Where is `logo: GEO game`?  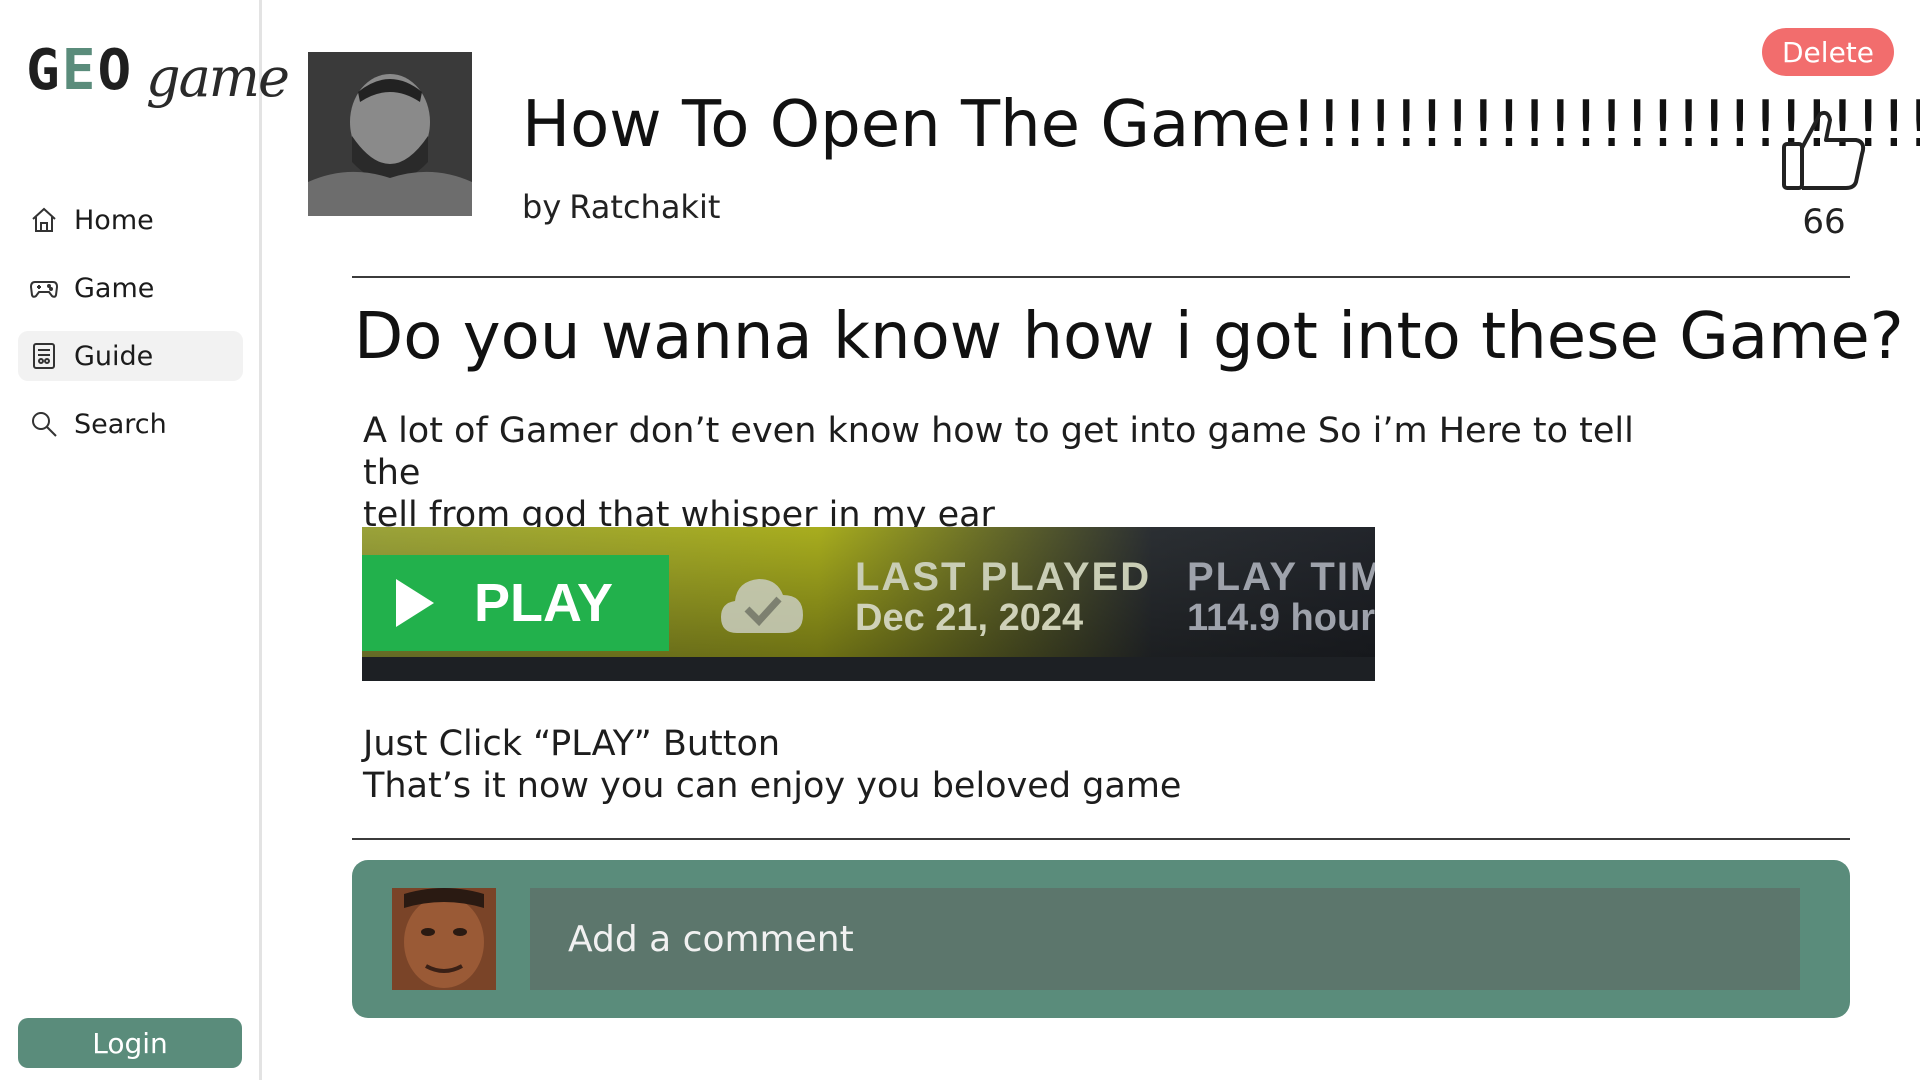 logo: GEO game is located at coordinates (158, 86).